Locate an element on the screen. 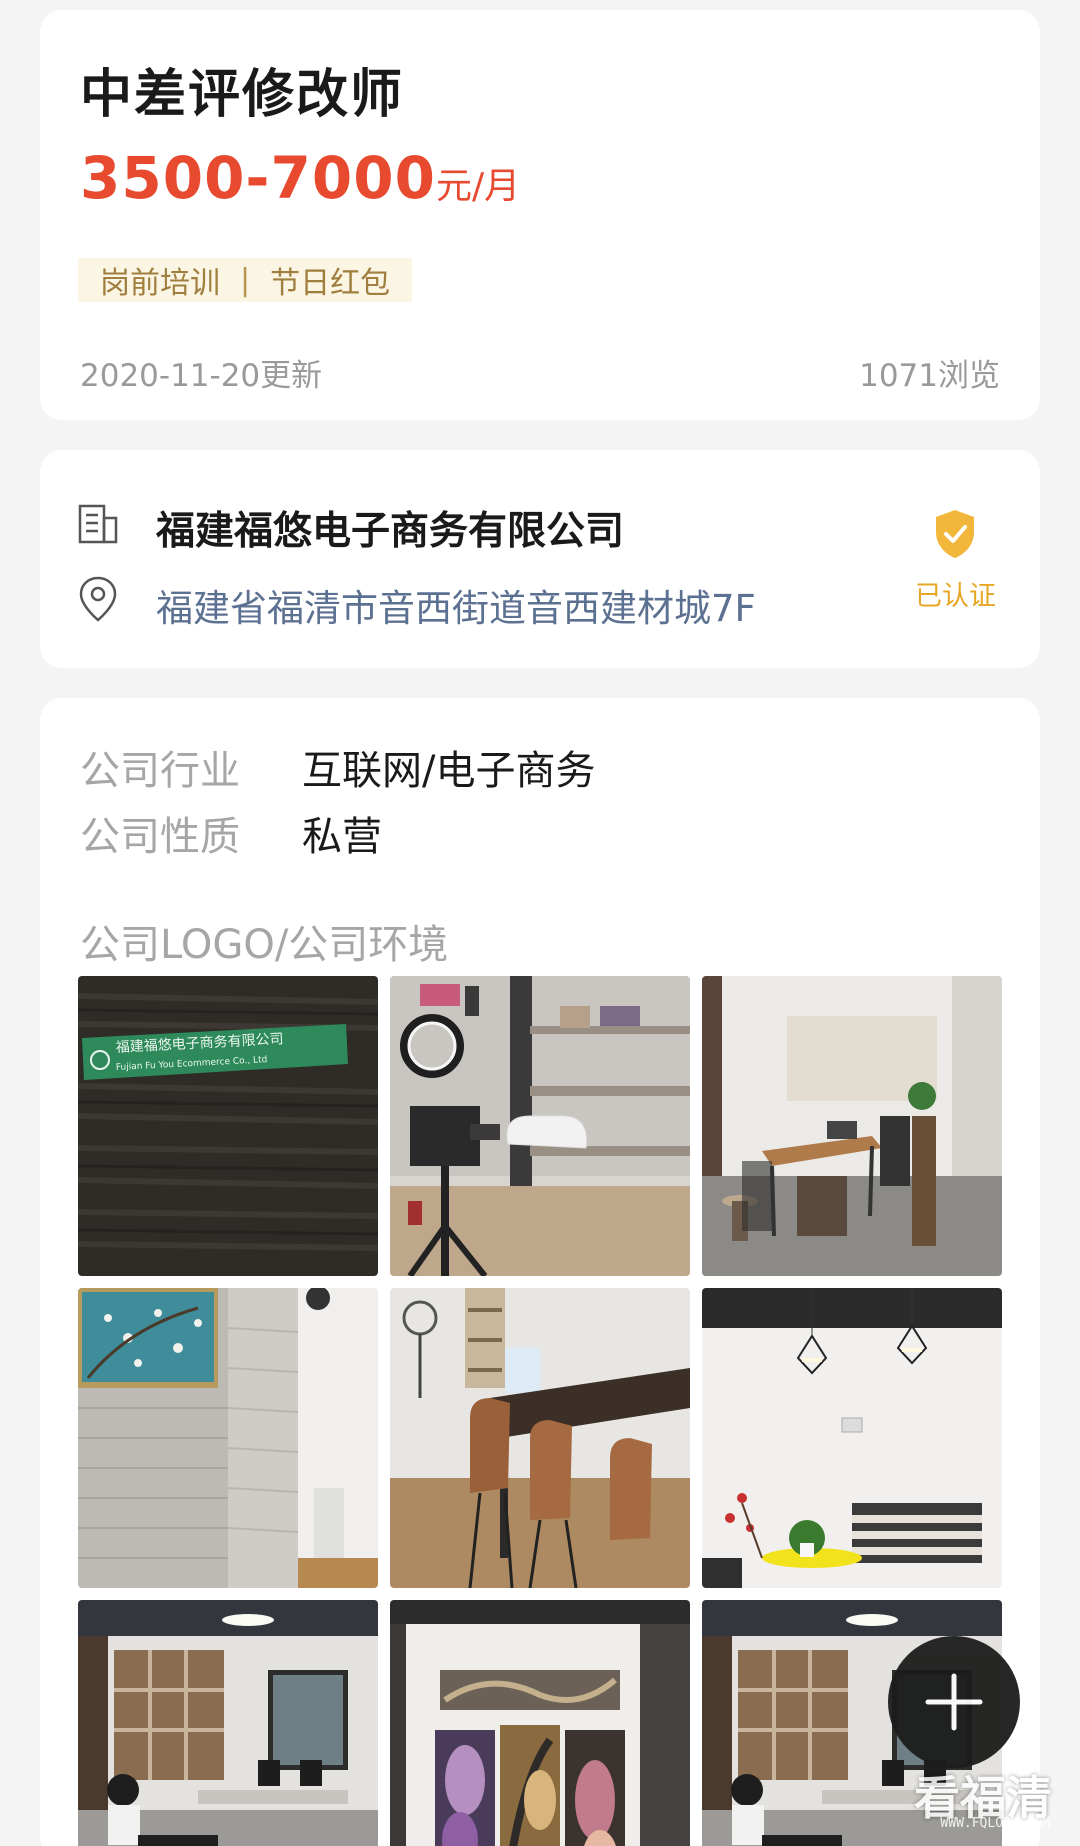  art-display-photo is located at coordinates (540, 1723).